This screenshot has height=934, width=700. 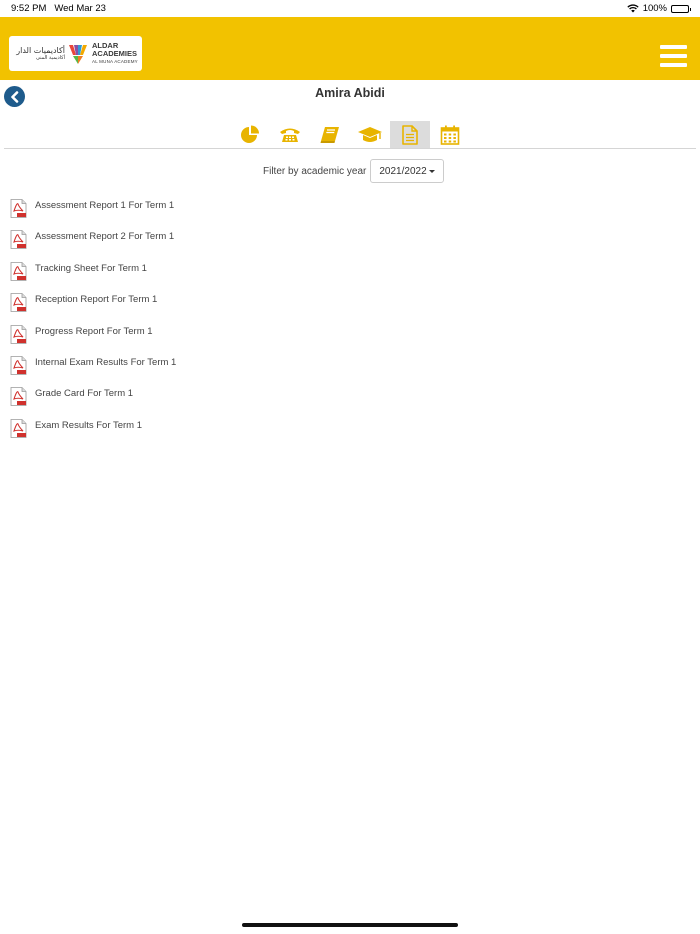 I want to click on hamburger-menu-button, so click(x=673, y=56).